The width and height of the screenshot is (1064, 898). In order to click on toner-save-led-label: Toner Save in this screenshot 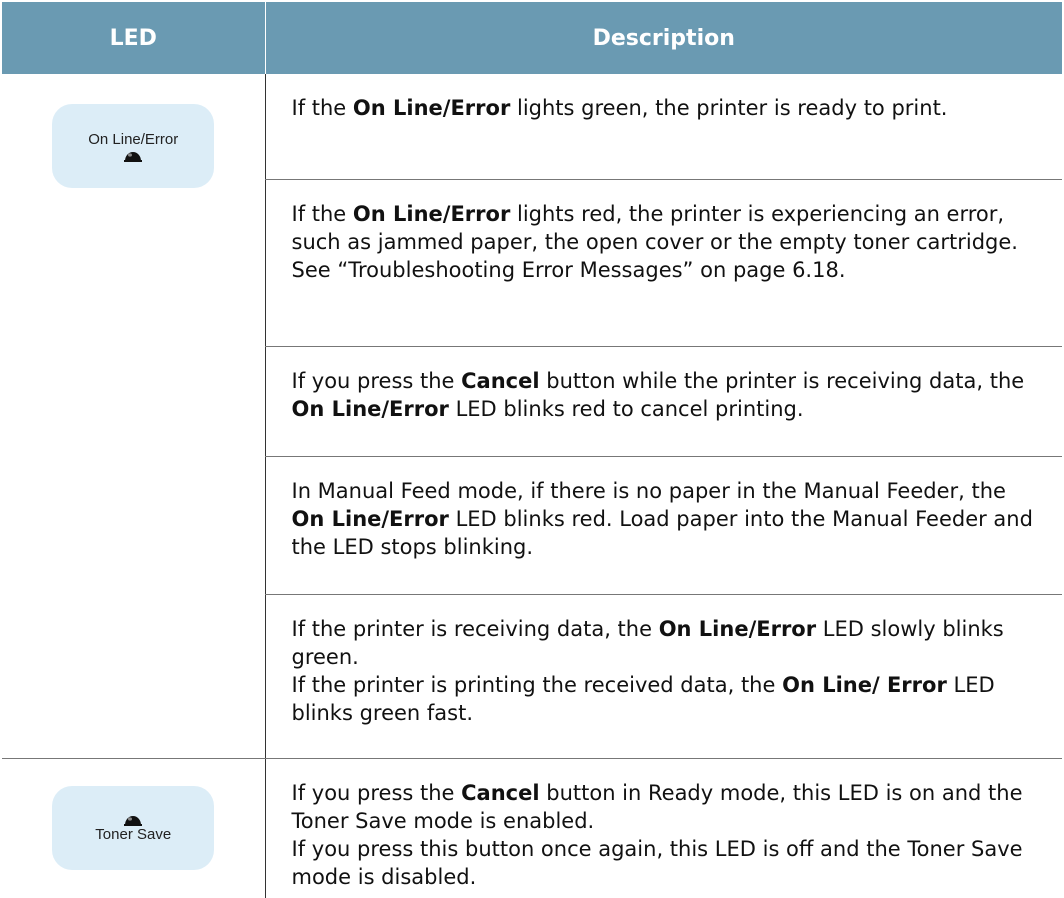, I will do `click(133, 834)`.